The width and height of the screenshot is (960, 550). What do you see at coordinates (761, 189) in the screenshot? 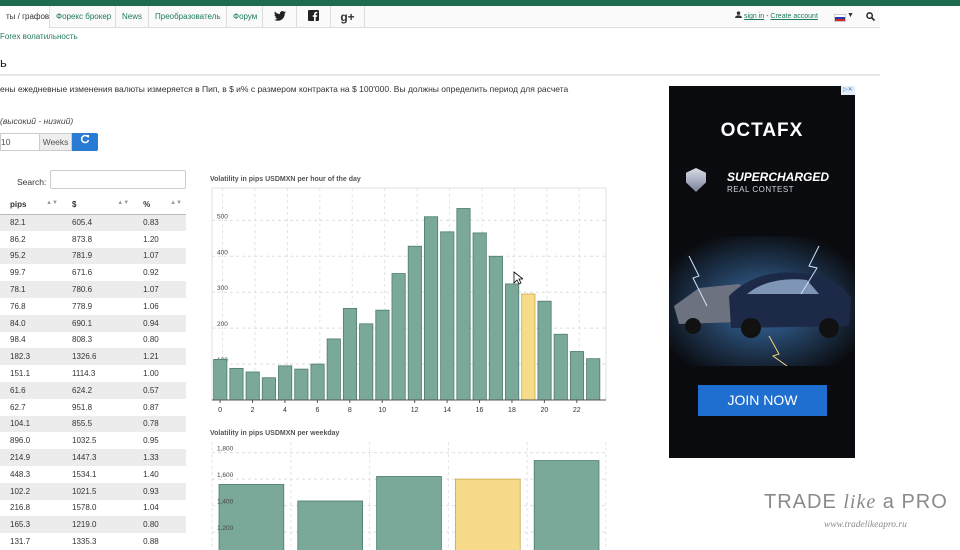
I see `ad-subline: REAL CONTEST` at bounding box center [761, 189].